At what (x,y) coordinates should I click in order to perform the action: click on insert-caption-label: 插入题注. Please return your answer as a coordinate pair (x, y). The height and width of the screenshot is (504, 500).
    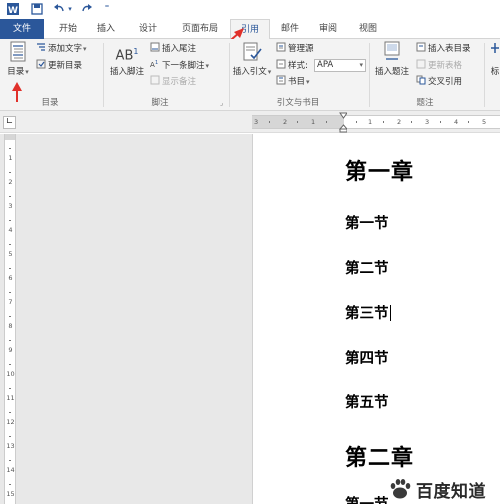
    Looking at the image, I should click on (391, 72).